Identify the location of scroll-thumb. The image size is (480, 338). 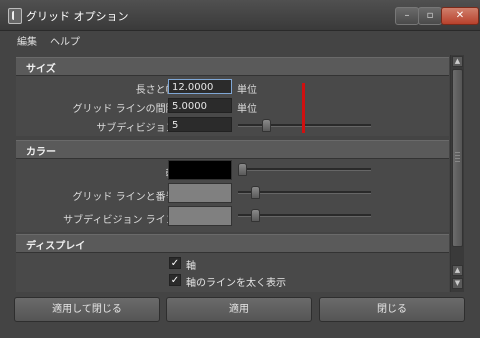
(457, 158).